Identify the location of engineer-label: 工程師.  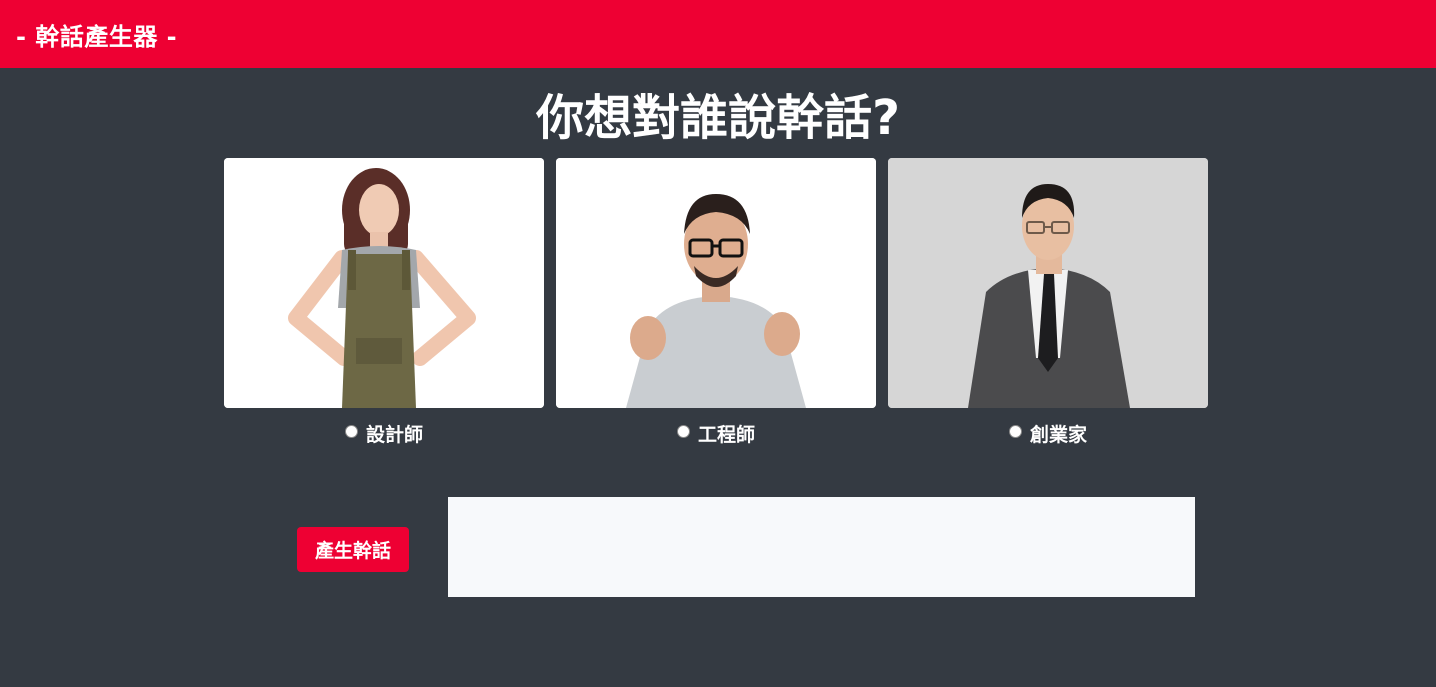
(726, 433).